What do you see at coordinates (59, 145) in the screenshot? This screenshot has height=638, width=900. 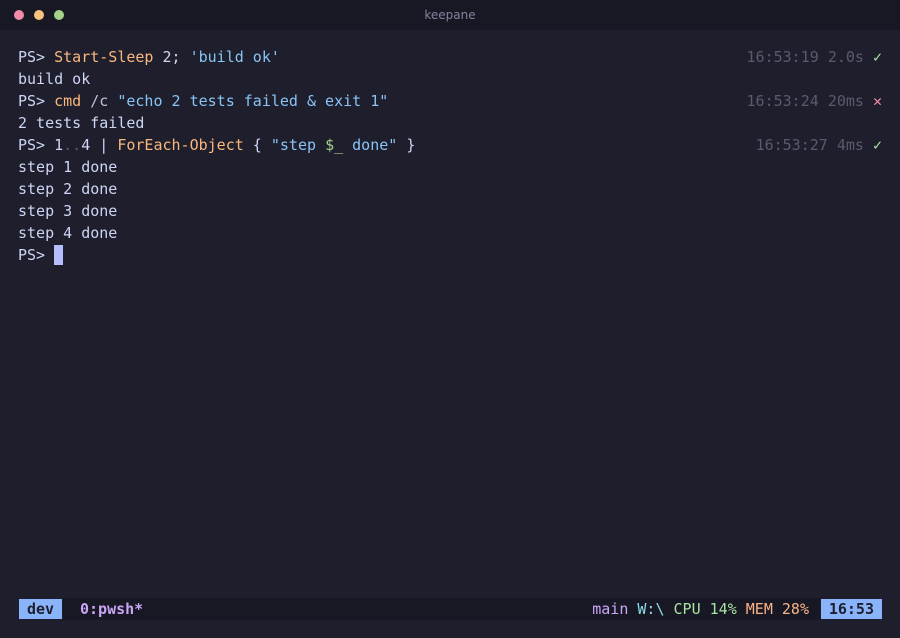 I see `range-start: 1` at bounding box center [59, 145].